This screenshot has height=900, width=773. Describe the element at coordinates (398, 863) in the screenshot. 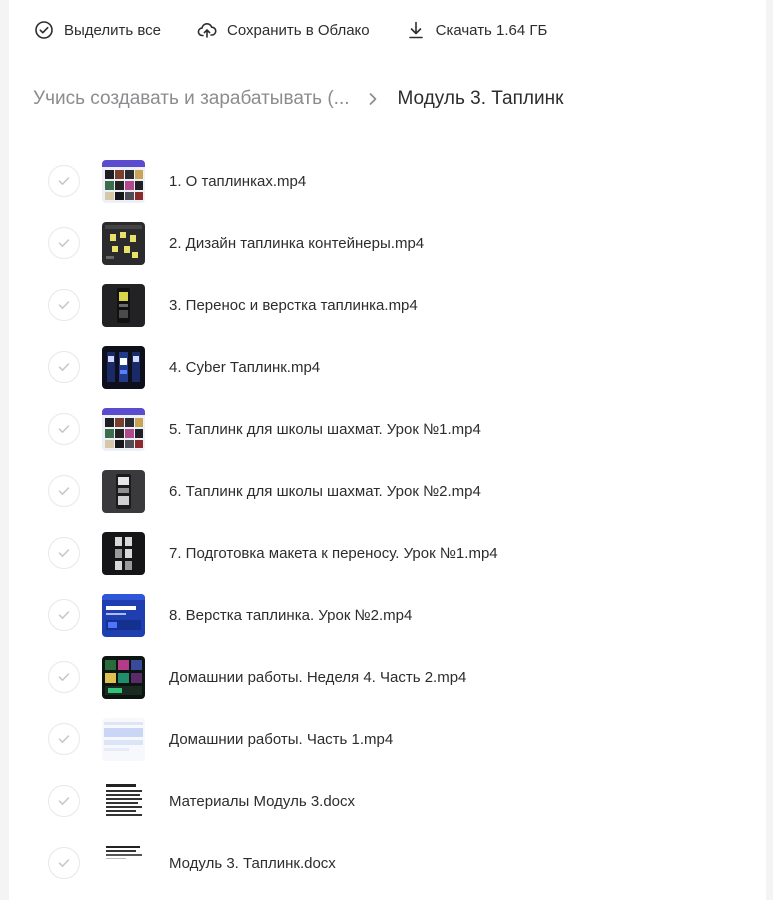

I see `file-row: Модуль 3. Таплинк.docx` at that location.